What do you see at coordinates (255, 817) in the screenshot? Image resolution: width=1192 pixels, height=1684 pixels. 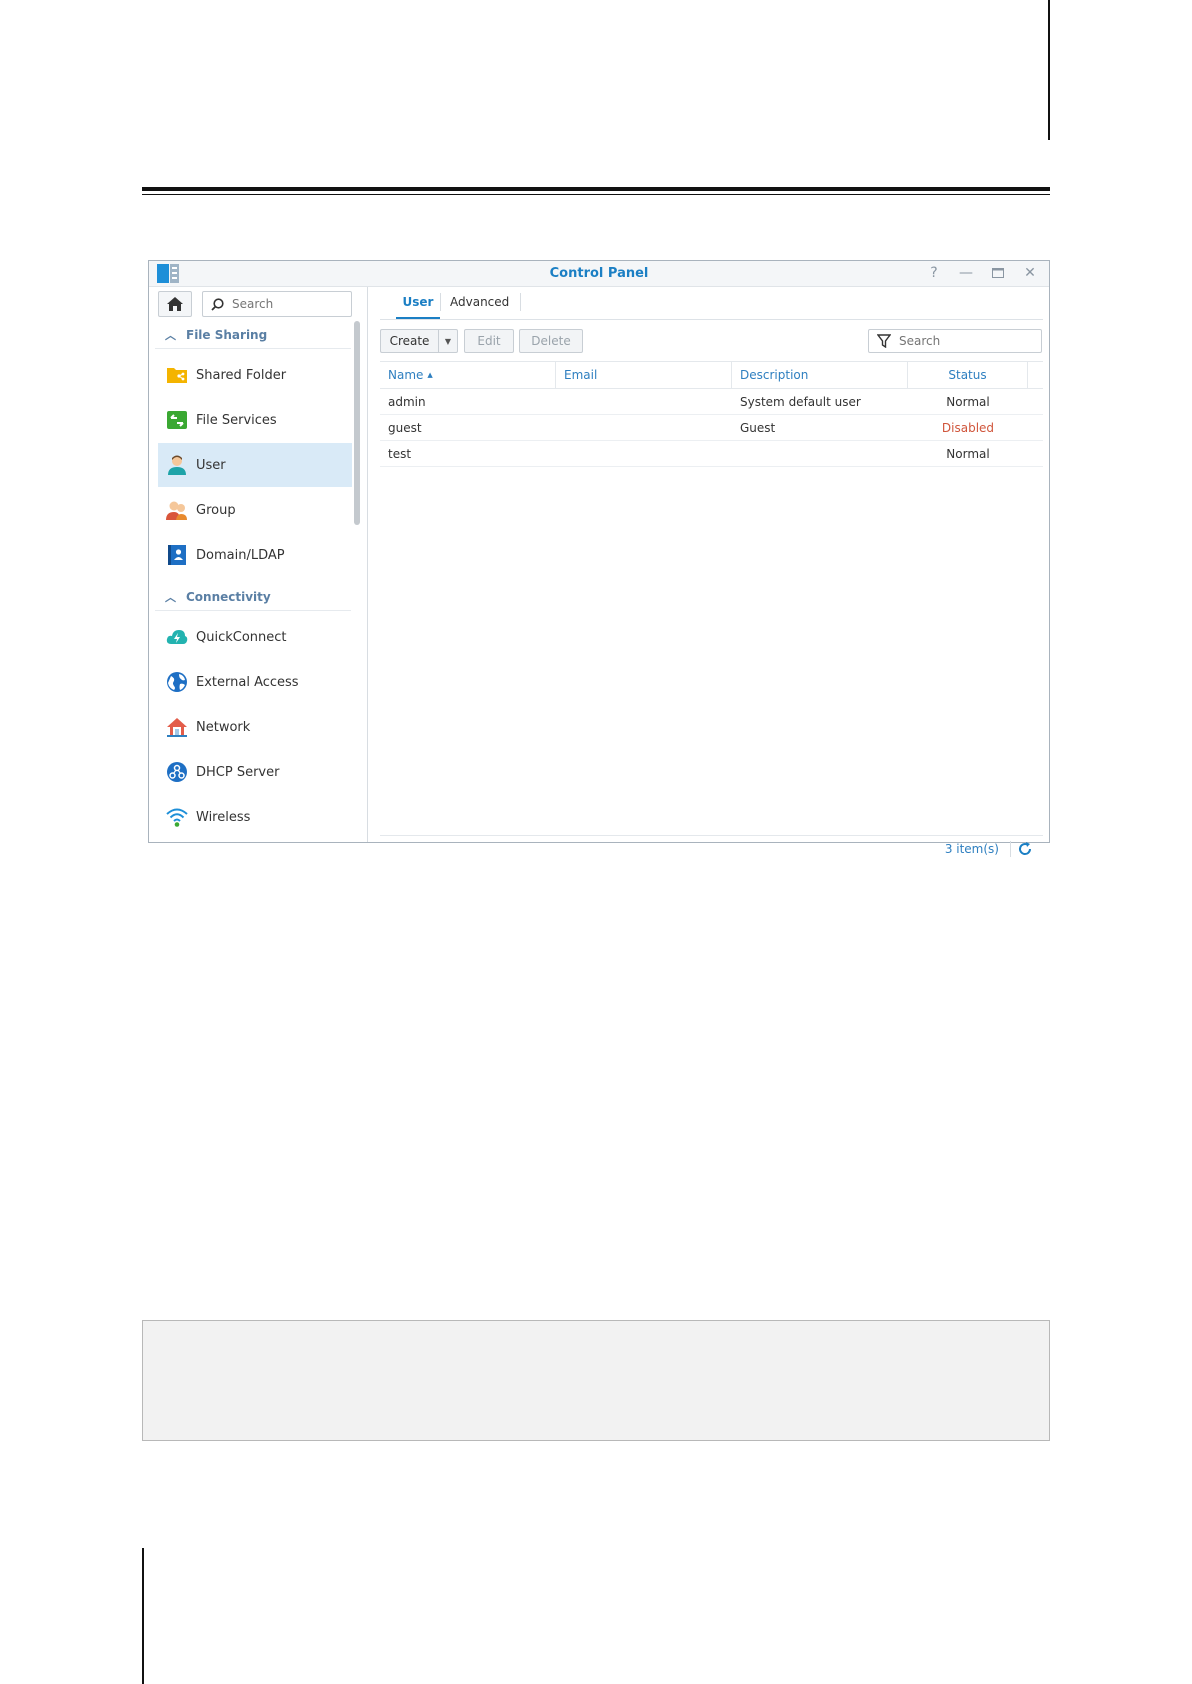 I see `sidebar-item-wireless: Wireless` at bounding box center [255, 817].